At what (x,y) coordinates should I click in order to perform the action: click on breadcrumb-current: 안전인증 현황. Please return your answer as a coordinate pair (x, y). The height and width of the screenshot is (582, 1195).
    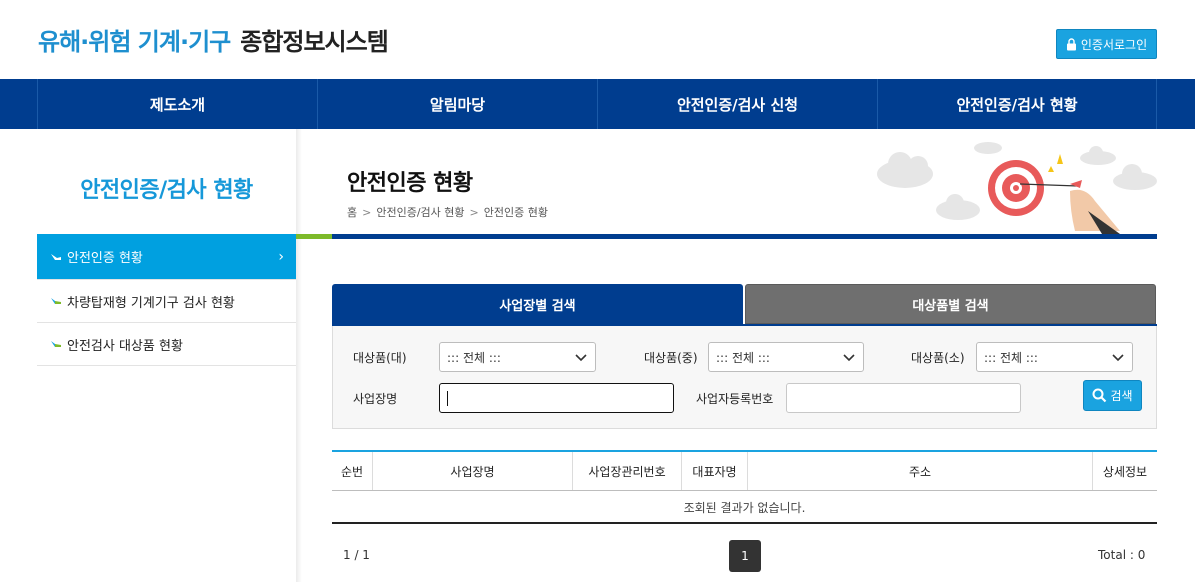
    Looking at the image, I should click on (515, 212).